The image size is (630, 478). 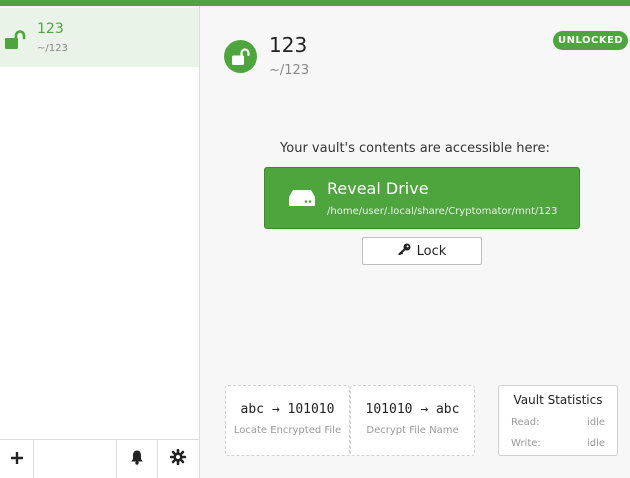 I want to click on tool-code: 101010 → abc, so click(x=412, y=409).